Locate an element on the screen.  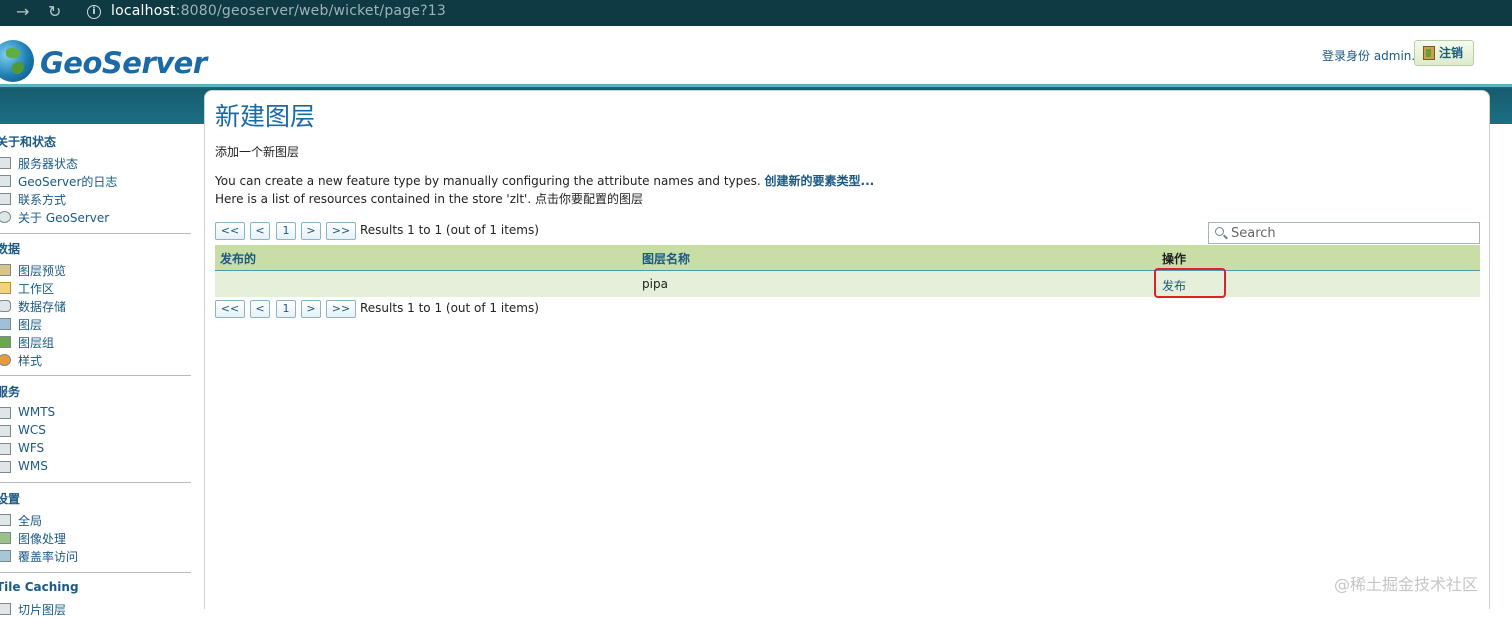
logout-label: 注销 is located at coordinates (1451, 53).